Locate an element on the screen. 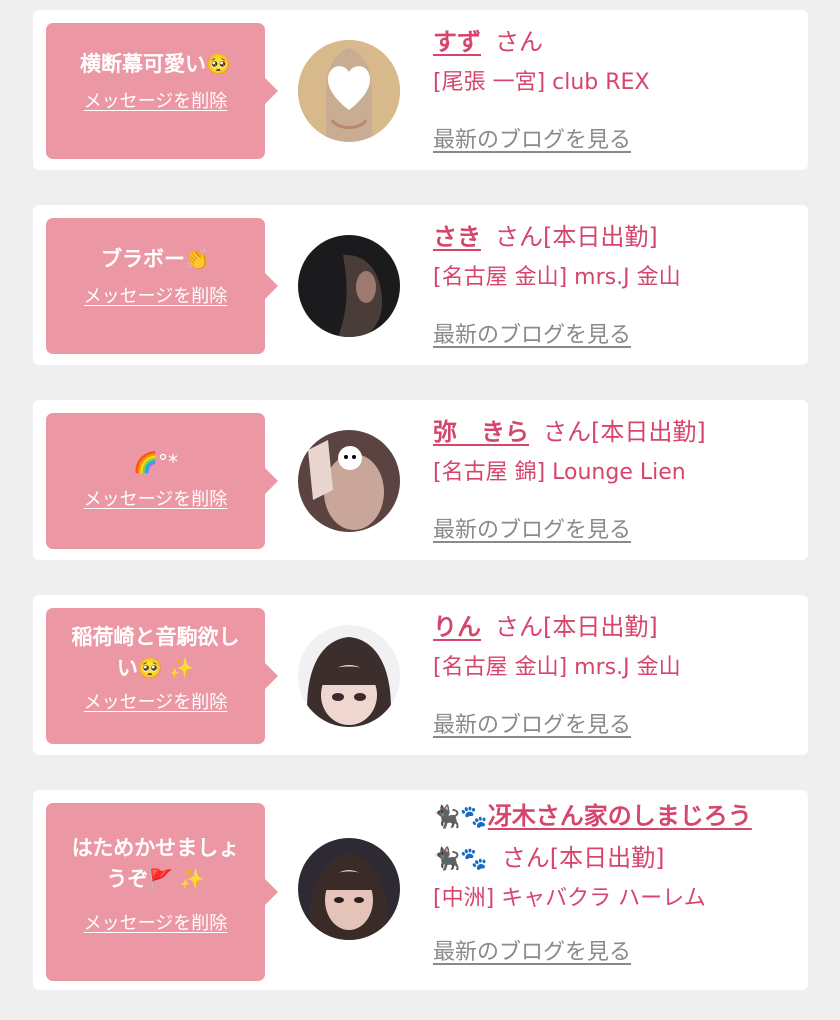 The width and height of the screenshot is (840, 1020). message-bubble: 🌈°* メッセージを削除 is located at coordinates (162, 481).